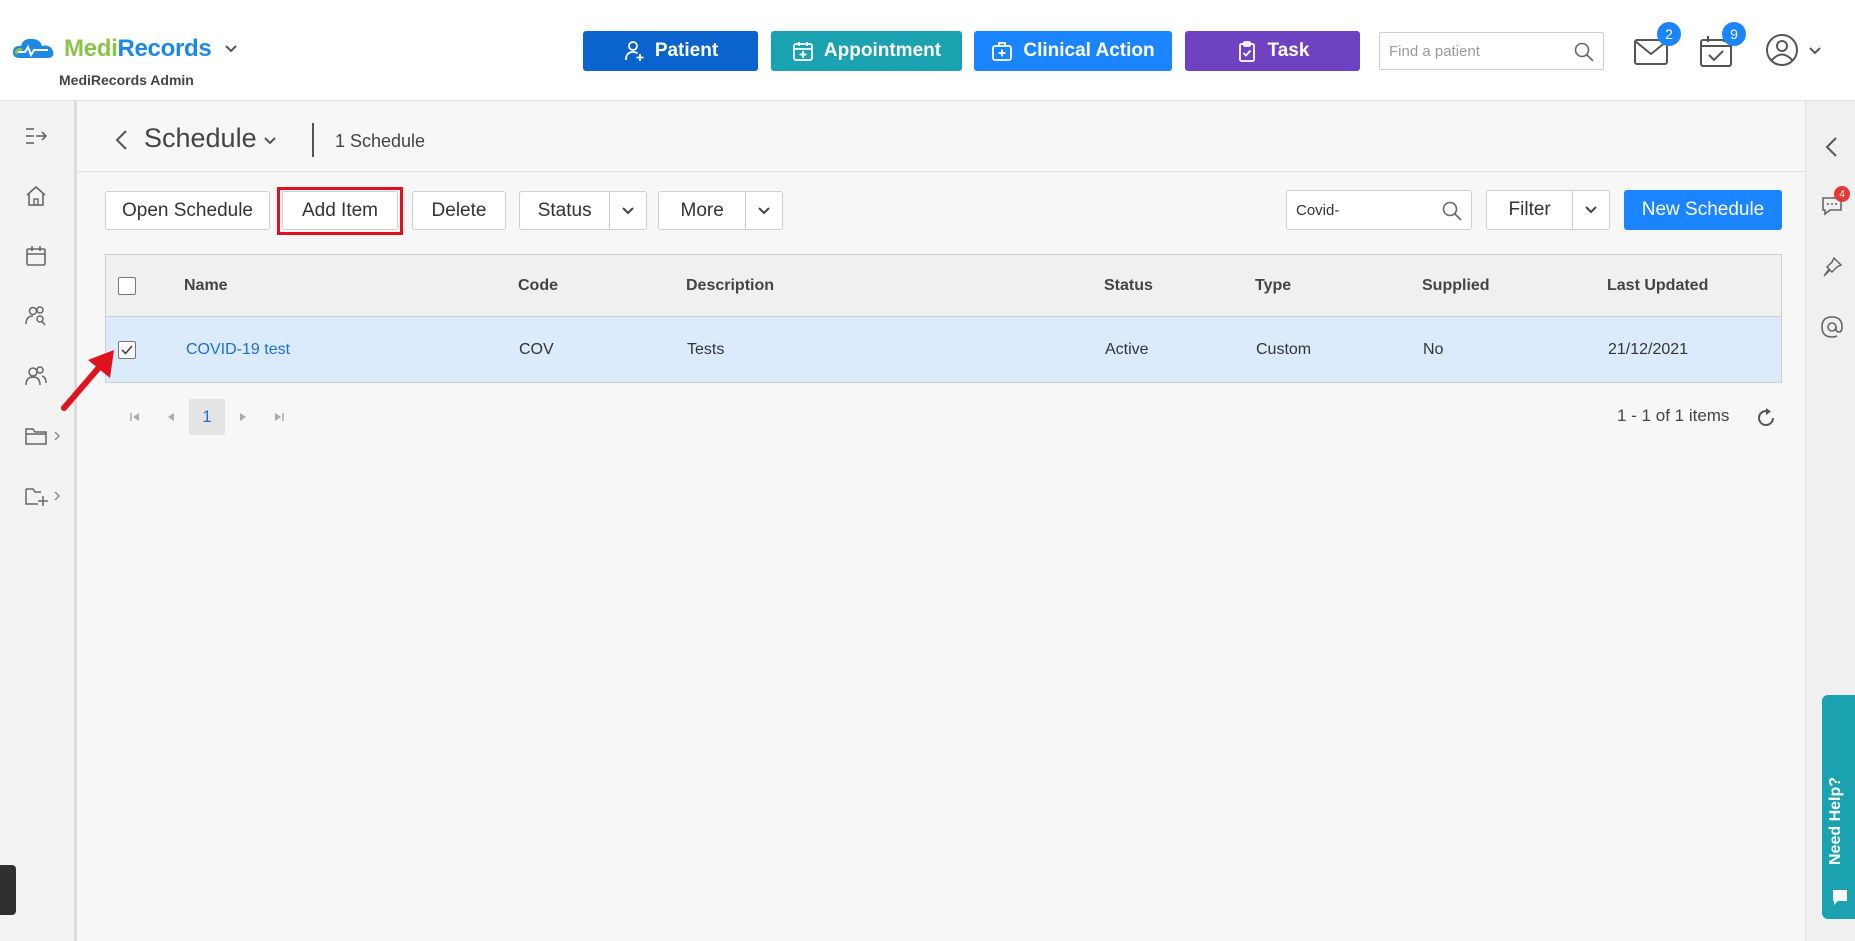 The width and height of the screenshot is (1855, 941). What do you see at coordinates (1832, 147) in the screenshot?
I see `chevron-left-icon` at bounding box center [1832, 147].